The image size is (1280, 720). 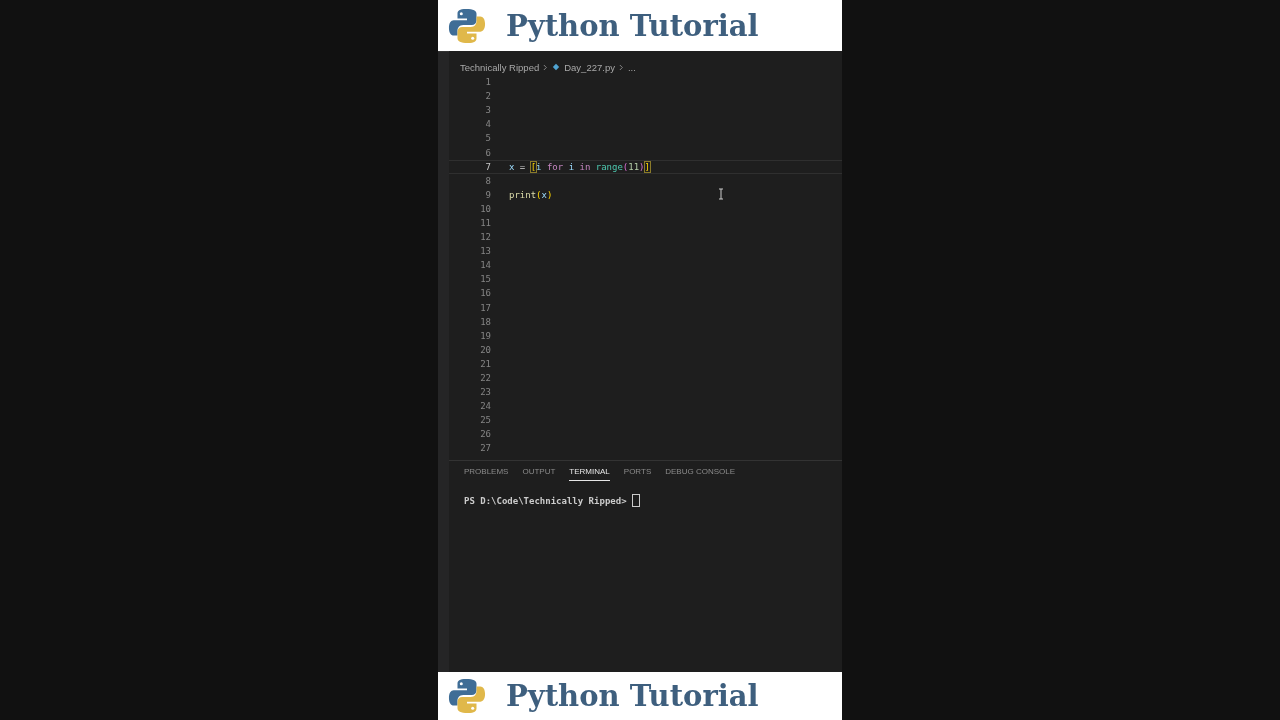 I want to click on file-type-icon, so click(x=556, y=67).